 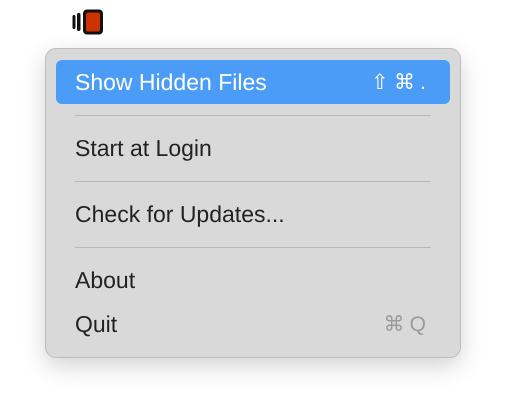 What do you see at coordinates (88, 22) in the screenshot?
I see `status-bar-app-icon` at bounding box center [88, 22].